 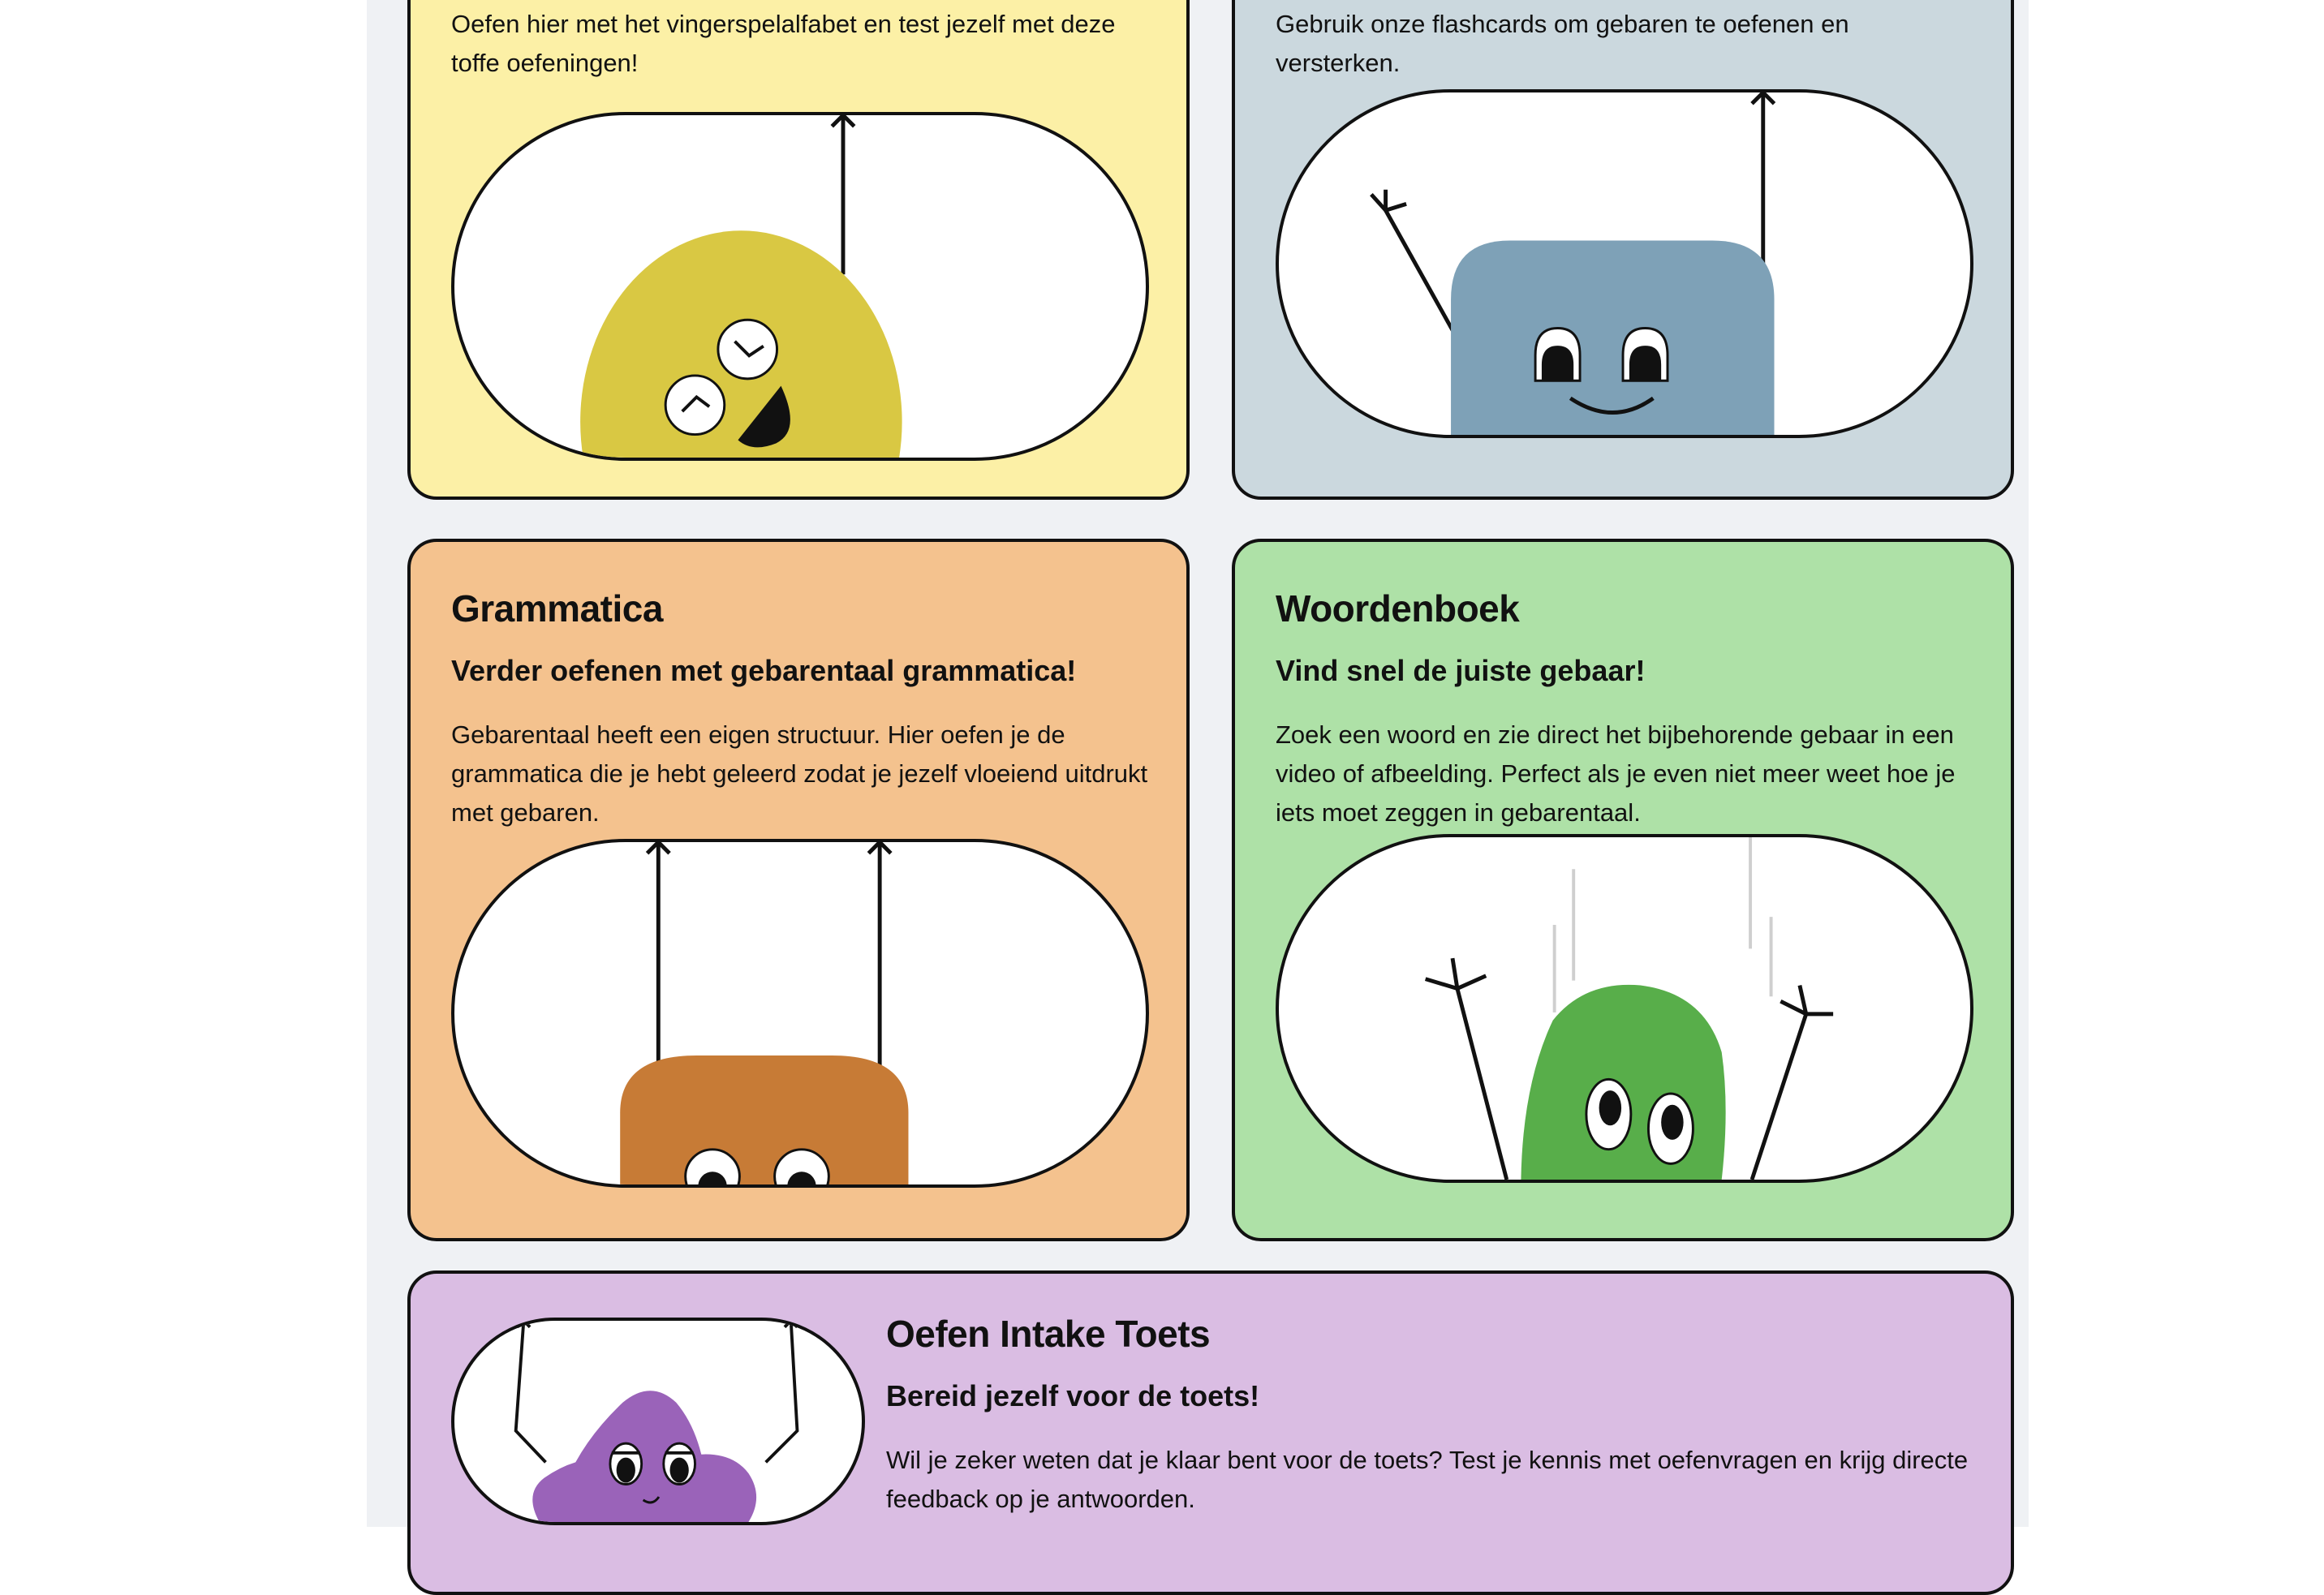 I want to click on intake-title: Oefen Intake Toets, so click(x=1048, y=1334).